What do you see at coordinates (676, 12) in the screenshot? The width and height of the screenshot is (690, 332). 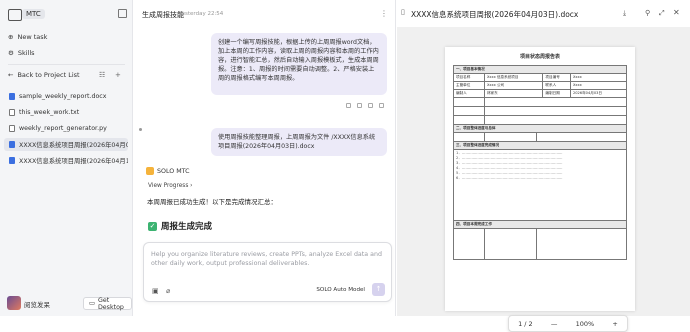 I see `close-icon: ✕` at bounding box center [676, 12].